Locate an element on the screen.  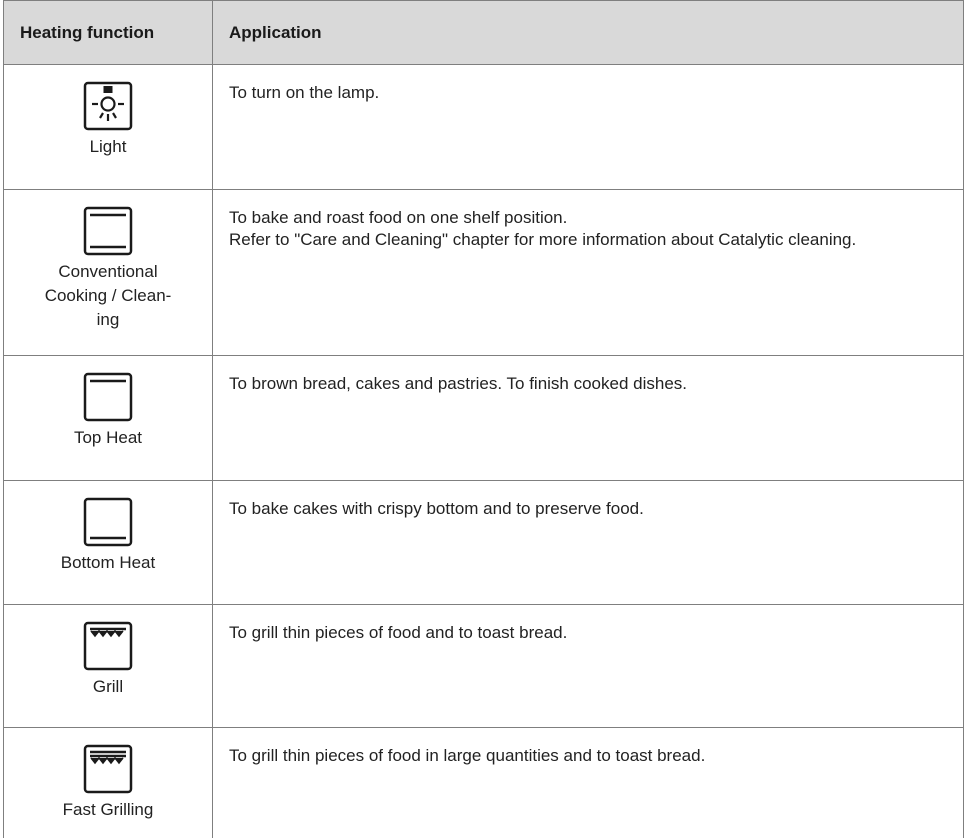
function-label: Conventional Cooking / Clean-ing is located at coordinates (108, 295).